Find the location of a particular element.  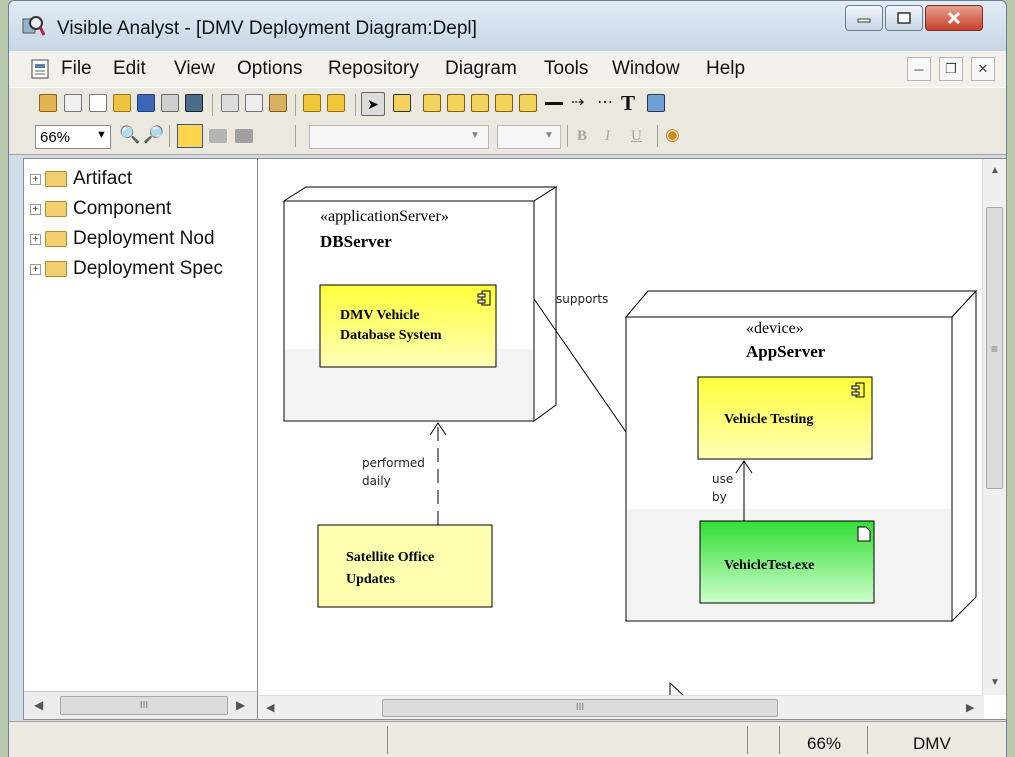

performed-label-line2: daily is located at coordinates (376, 481).